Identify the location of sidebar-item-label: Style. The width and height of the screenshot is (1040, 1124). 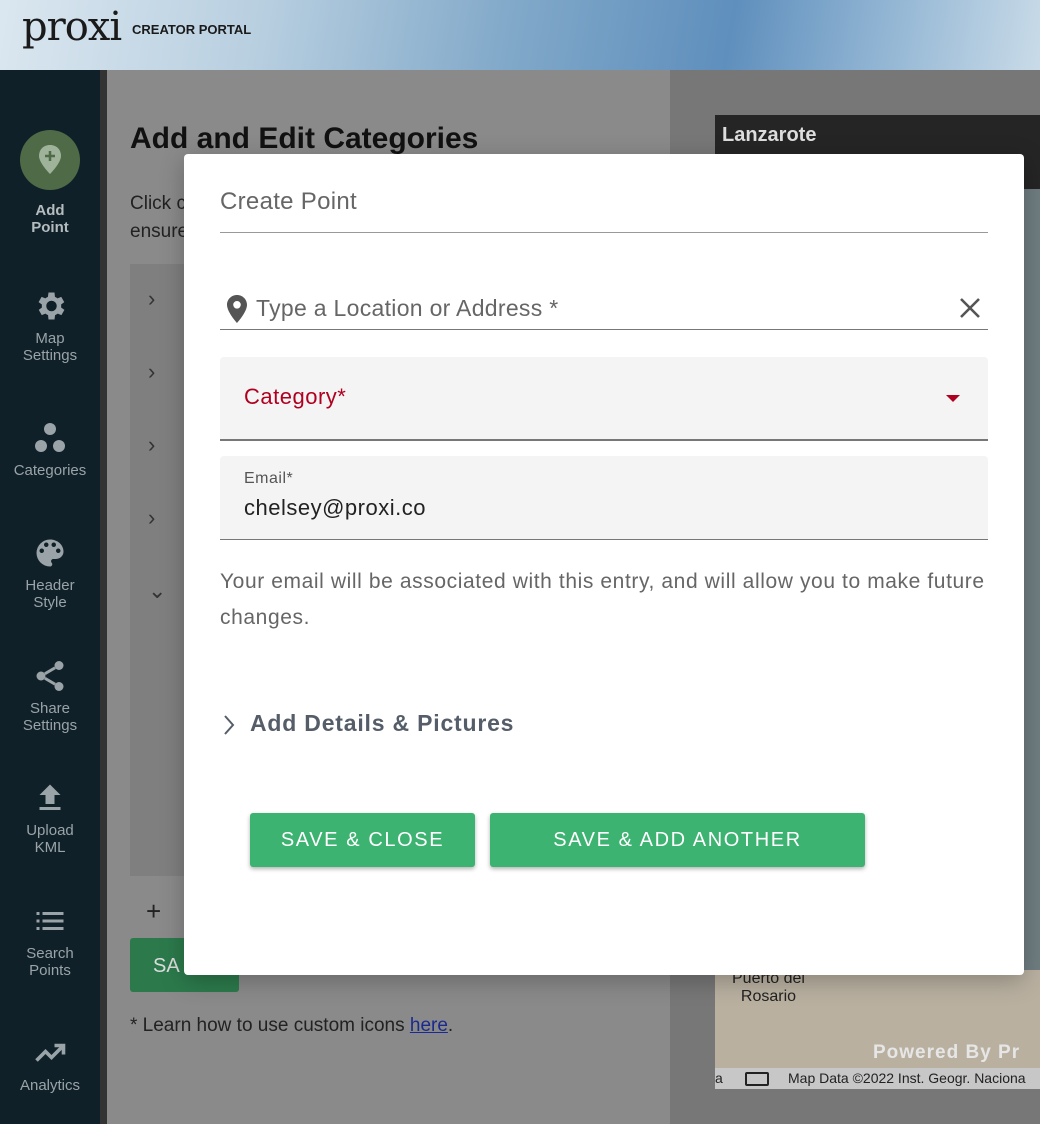
(50, 602).